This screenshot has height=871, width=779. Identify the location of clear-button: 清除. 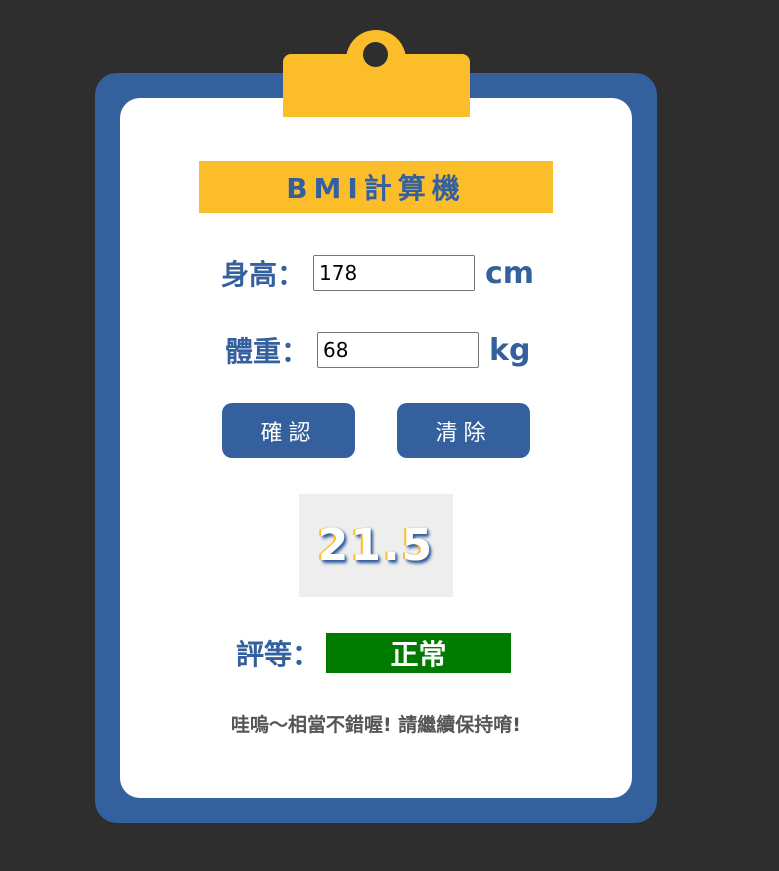
(463, 430).